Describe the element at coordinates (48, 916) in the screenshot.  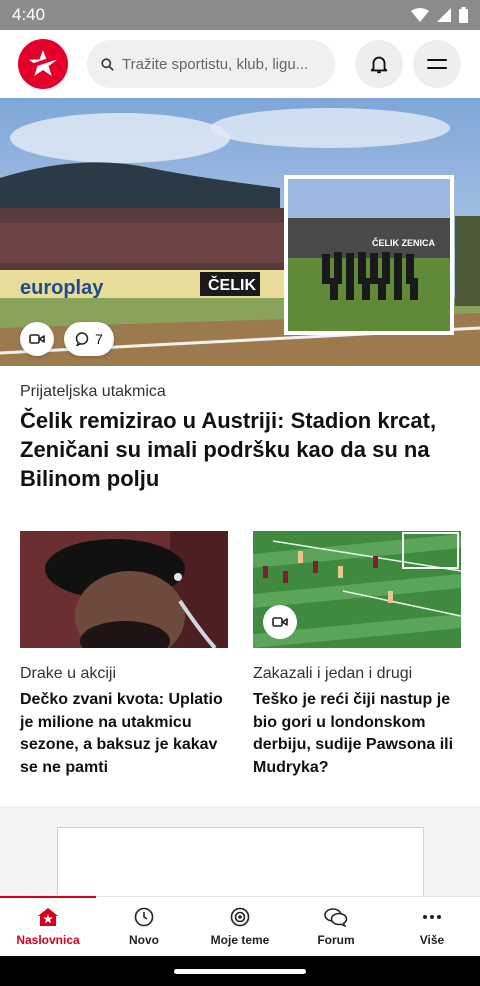
I see `home-icon` at that location.